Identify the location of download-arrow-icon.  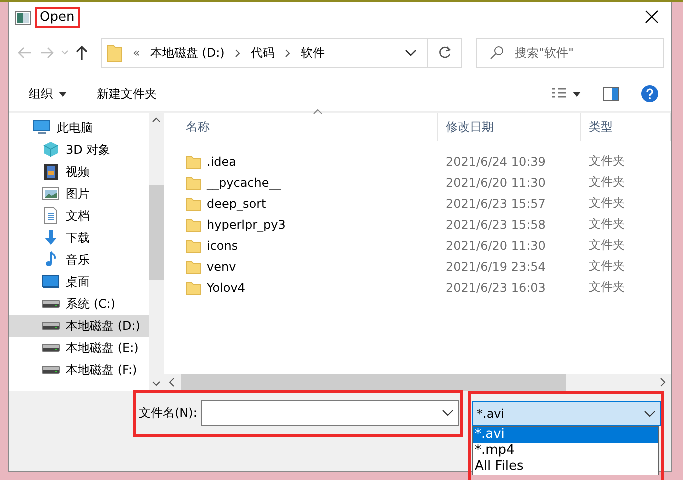
(51, 238).